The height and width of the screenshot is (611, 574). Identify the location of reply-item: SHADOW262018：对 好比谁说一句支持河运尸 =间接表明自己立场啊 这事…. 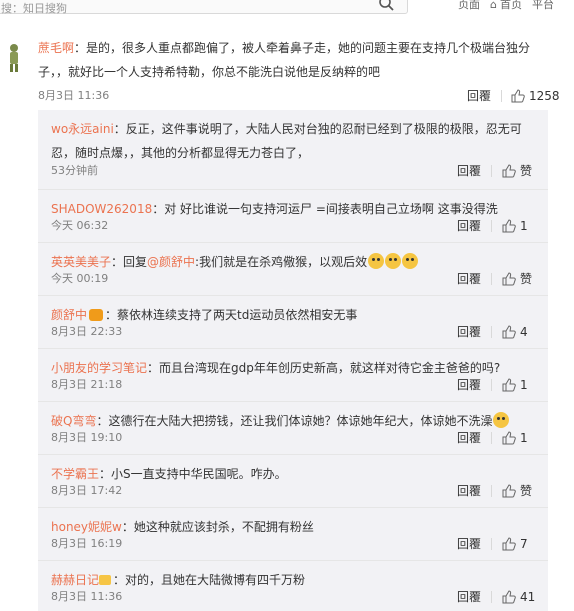
(293, 215).